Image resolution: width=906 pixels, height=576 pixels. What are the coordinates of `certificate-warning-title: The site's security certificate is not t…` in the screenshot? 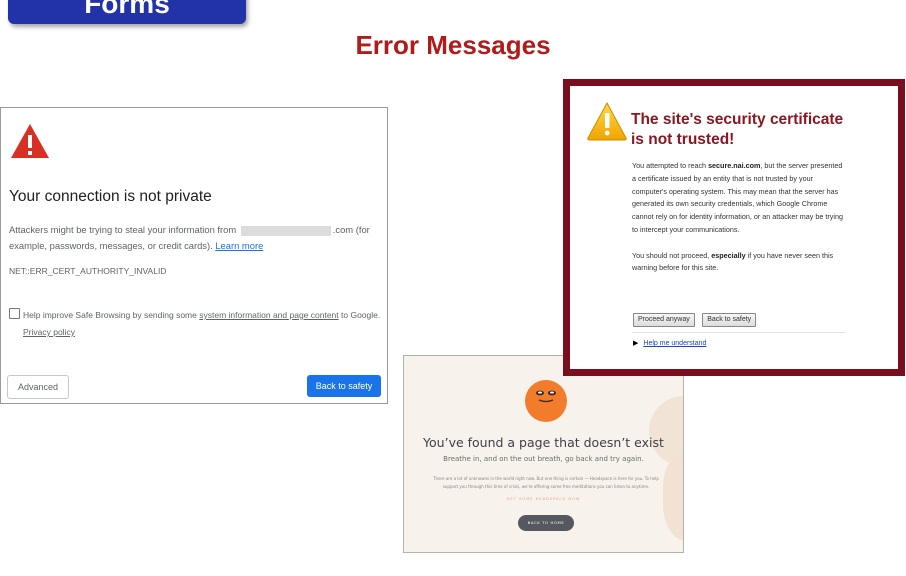 It's located at (737, 129).